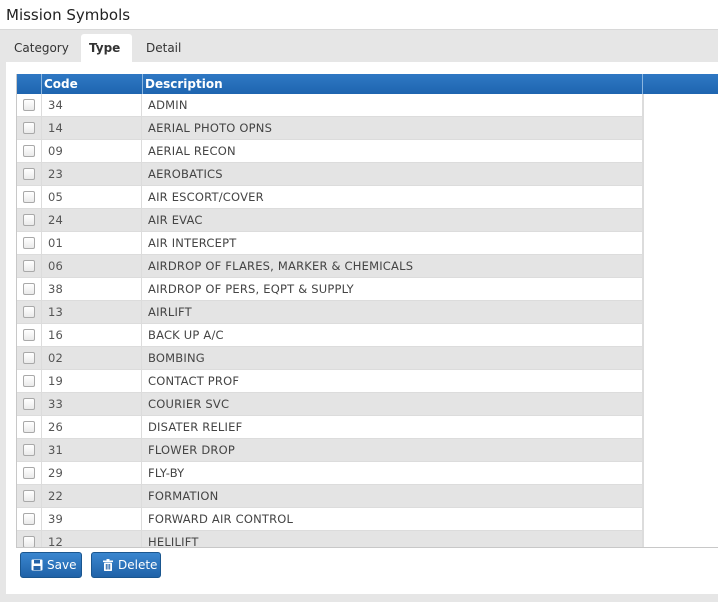 The width and height of the screenshot is (718, 602). What do you see at coordinates (330, 404) in the screenshot?
I see `table-row: 33 COURIER SVC` at bounding box center [330, 404].